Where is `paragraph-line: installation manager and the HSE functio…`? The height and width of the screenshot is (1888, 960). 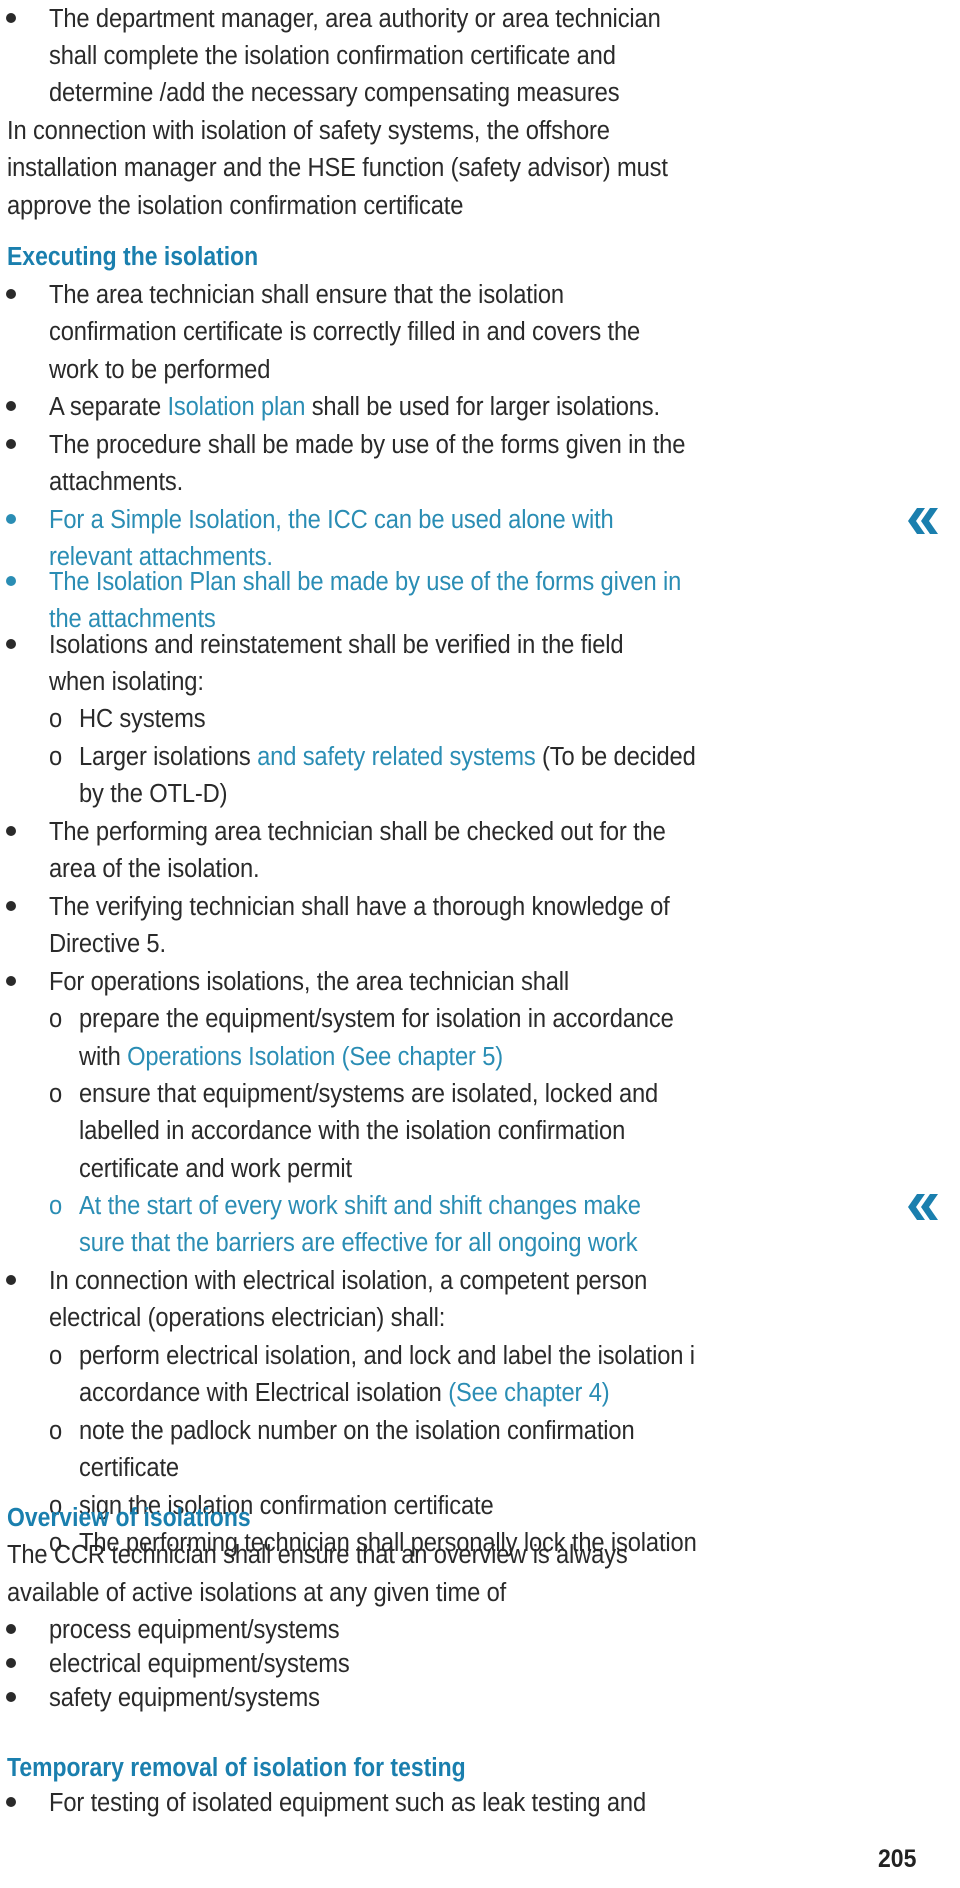
paragraph-line: installation manager and the HSE functio… is located at coordinates (337, 168).